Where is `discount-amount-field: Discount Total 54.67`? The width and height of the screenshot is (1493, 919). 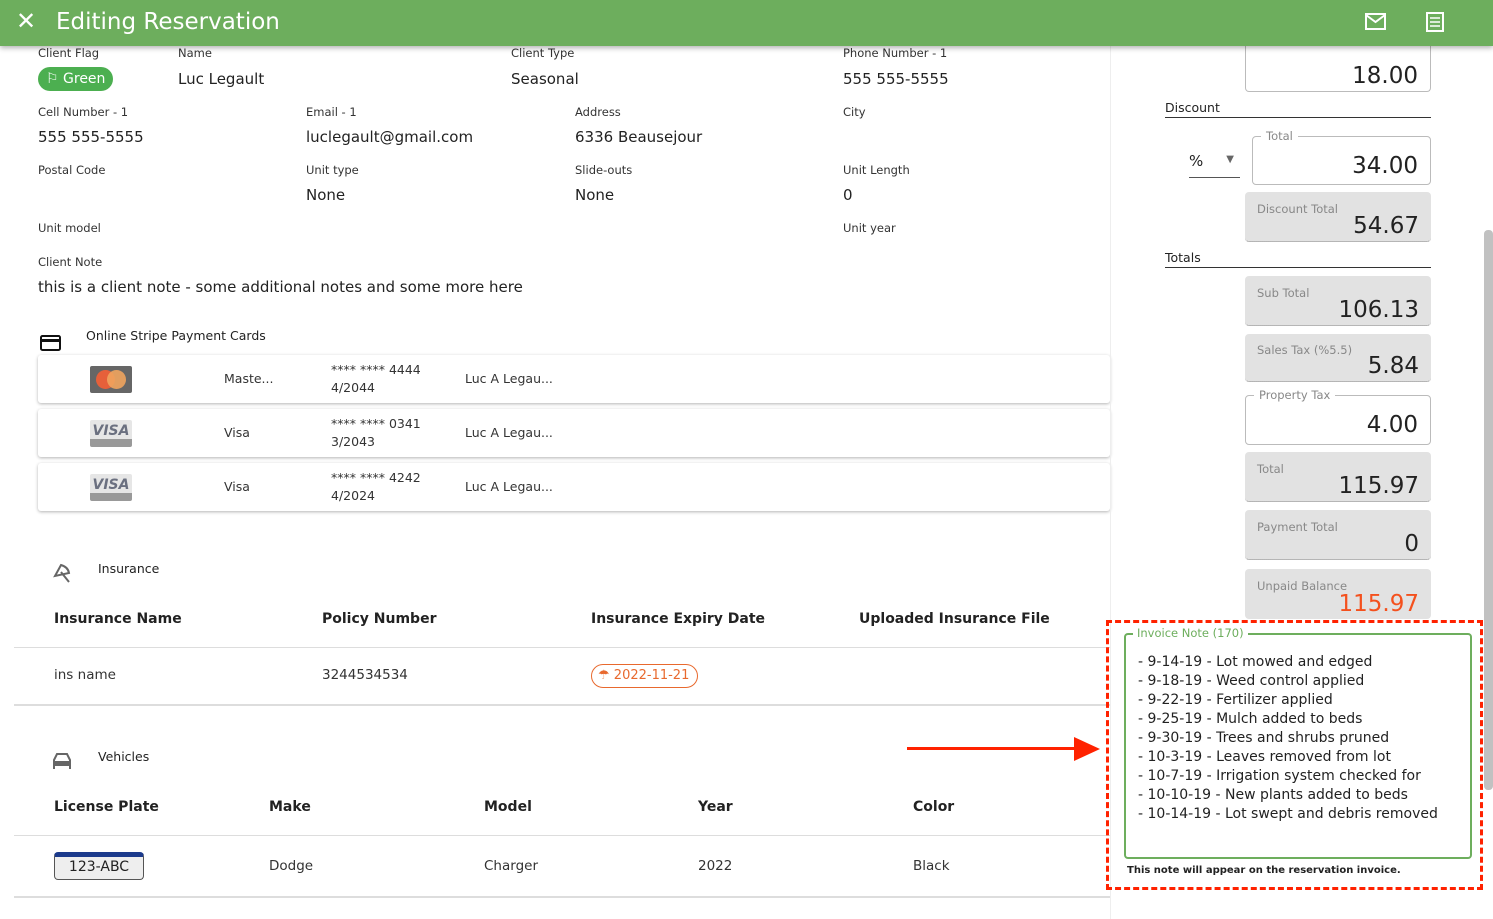
discount-amount-field: Discount Total 54.67 is located at coordinates (1338, 217).